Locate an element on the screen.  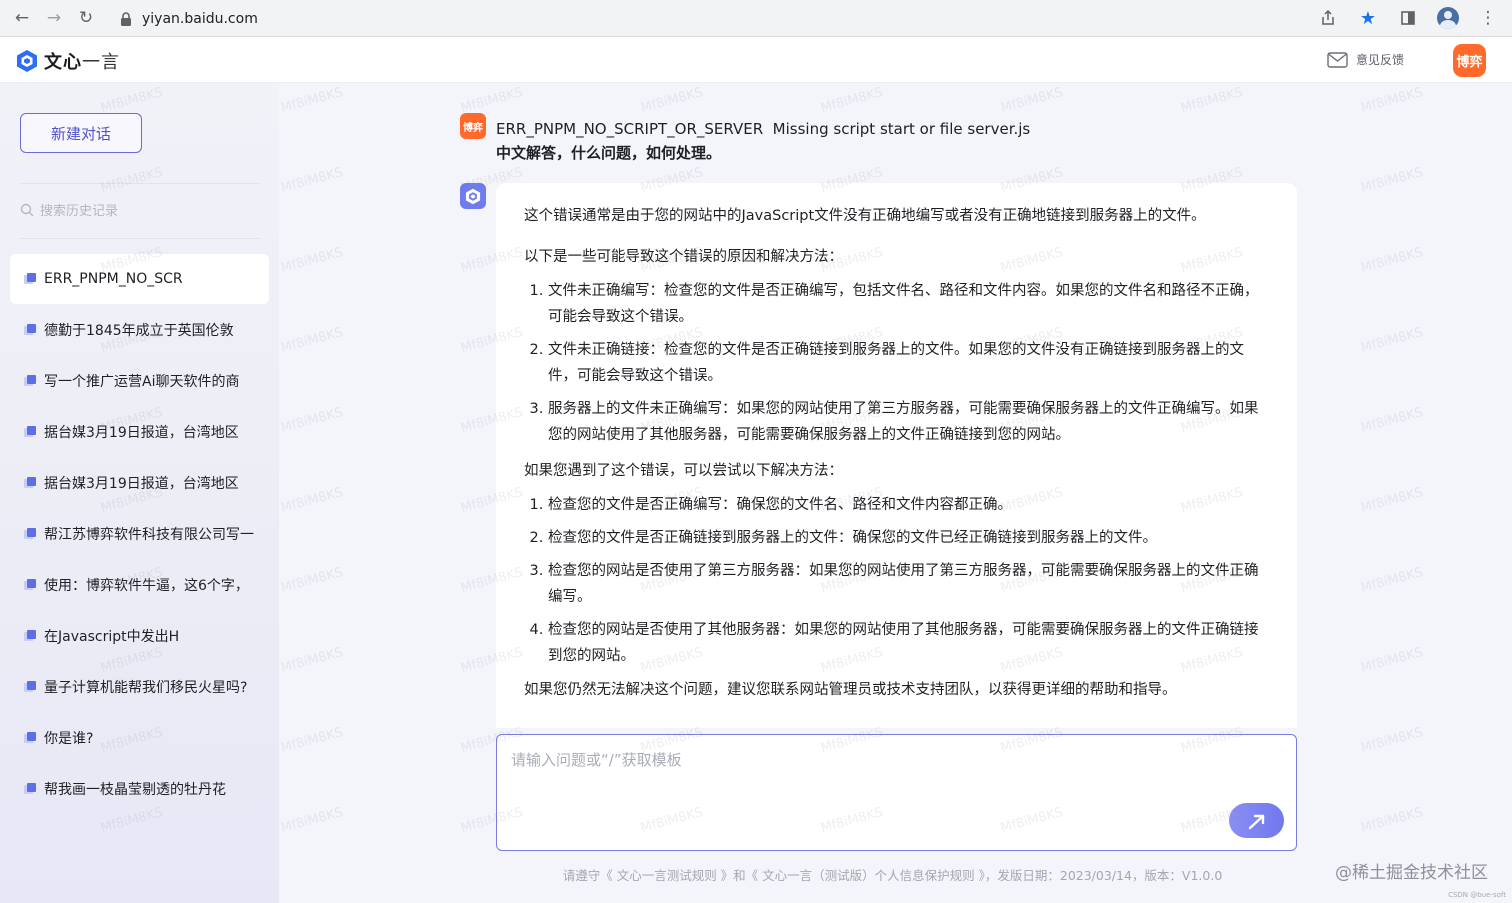
app-header: 文心一言 意见反馈 博弈 is located at coordinates (756, 60).